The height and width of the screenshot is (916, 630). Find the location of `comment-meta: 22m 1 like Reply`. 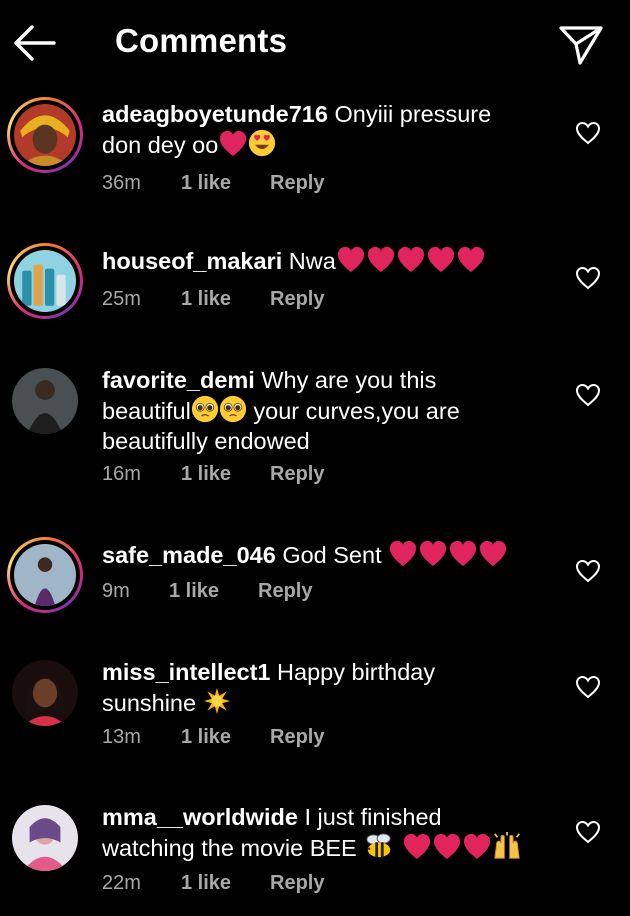

comment-meta: 22m 1 like Reply is located at coordinates (213, 883).